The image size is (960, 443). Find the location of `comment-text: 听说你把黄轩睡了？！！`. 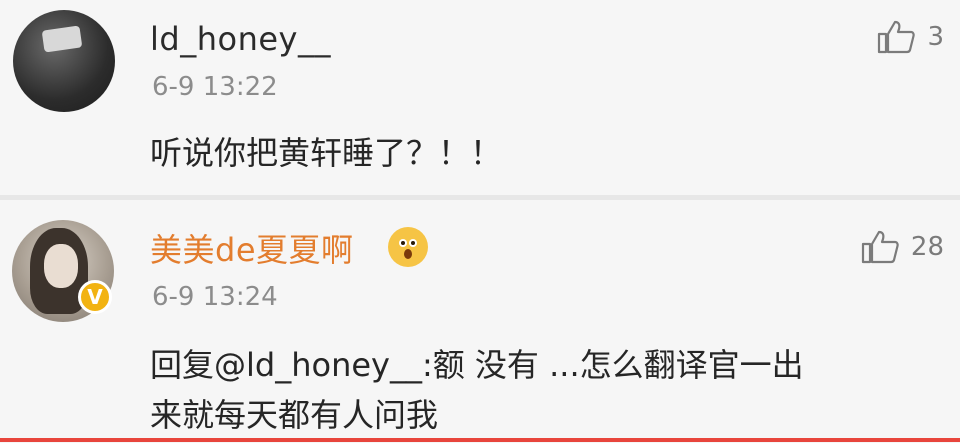

comment-text: 听说你把黄轩睡了？！！ is located at coordinates (326, 153).